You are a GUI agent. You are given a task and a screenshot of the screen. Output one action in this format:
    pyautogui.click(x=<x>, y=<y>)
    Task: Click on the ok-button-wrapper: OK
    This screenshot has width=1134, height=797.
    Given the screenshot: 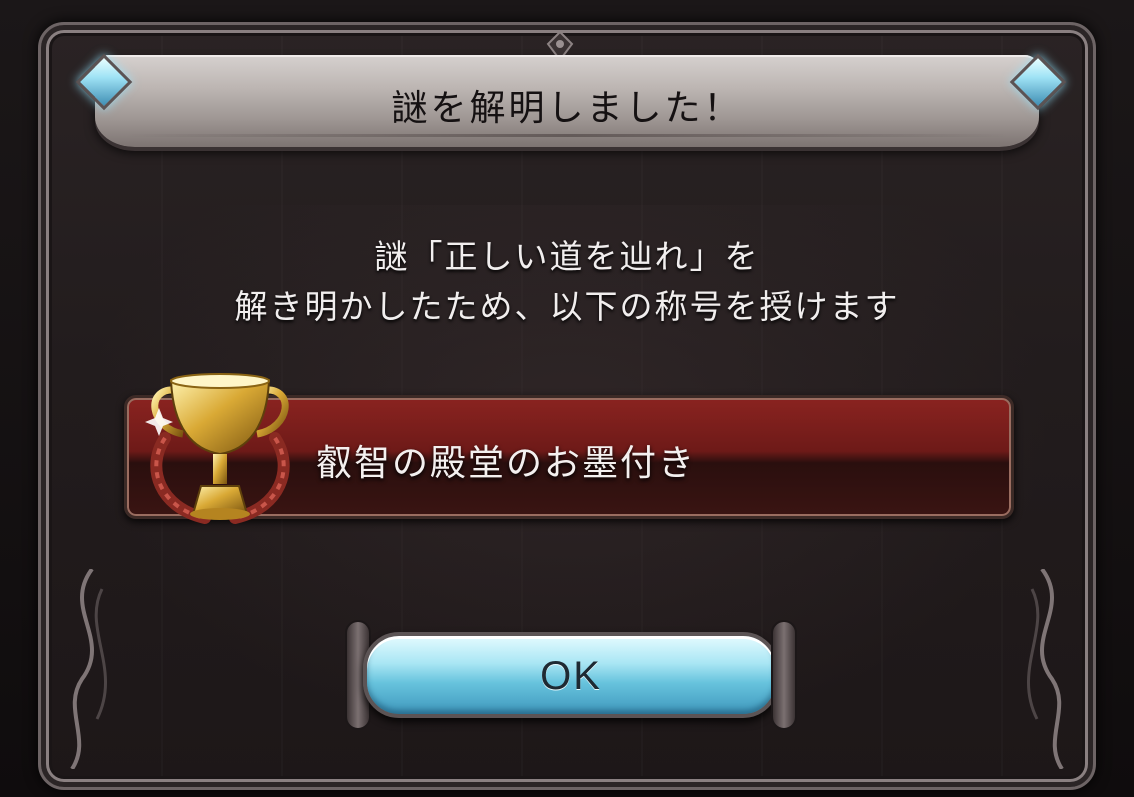 What is the action you would take?
    pyautogui.click(x=571, y=675)
    